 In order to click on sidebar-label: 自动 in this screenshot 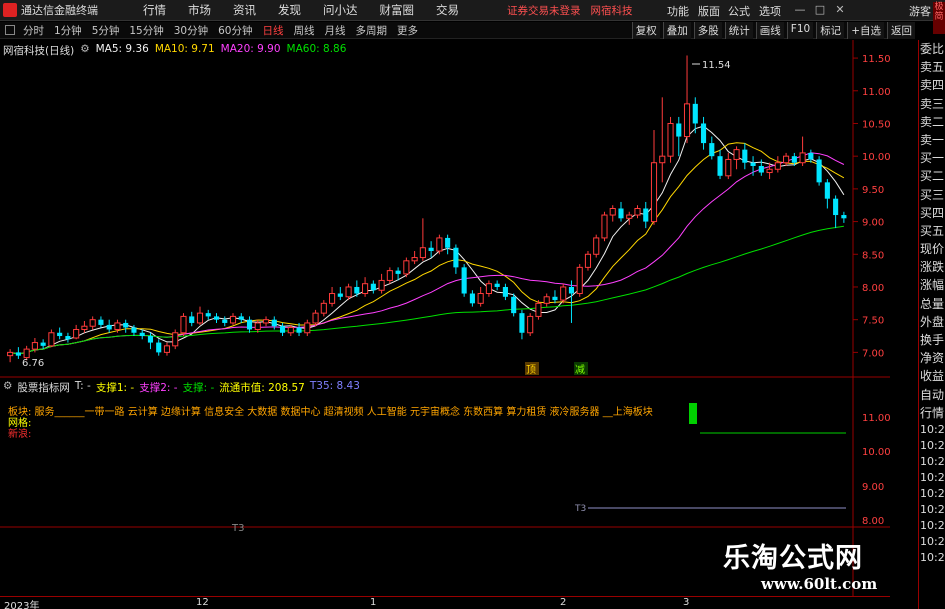, I will do `click(932, 395)`.